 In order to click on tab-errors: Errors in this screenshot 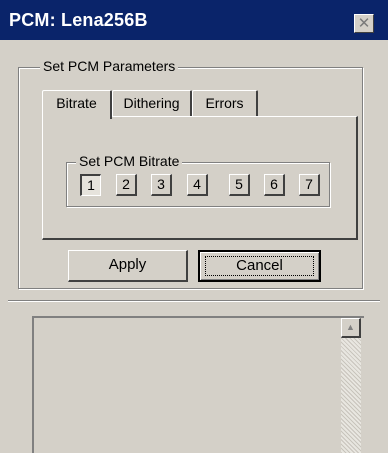, I will do `click(225, 103)`.